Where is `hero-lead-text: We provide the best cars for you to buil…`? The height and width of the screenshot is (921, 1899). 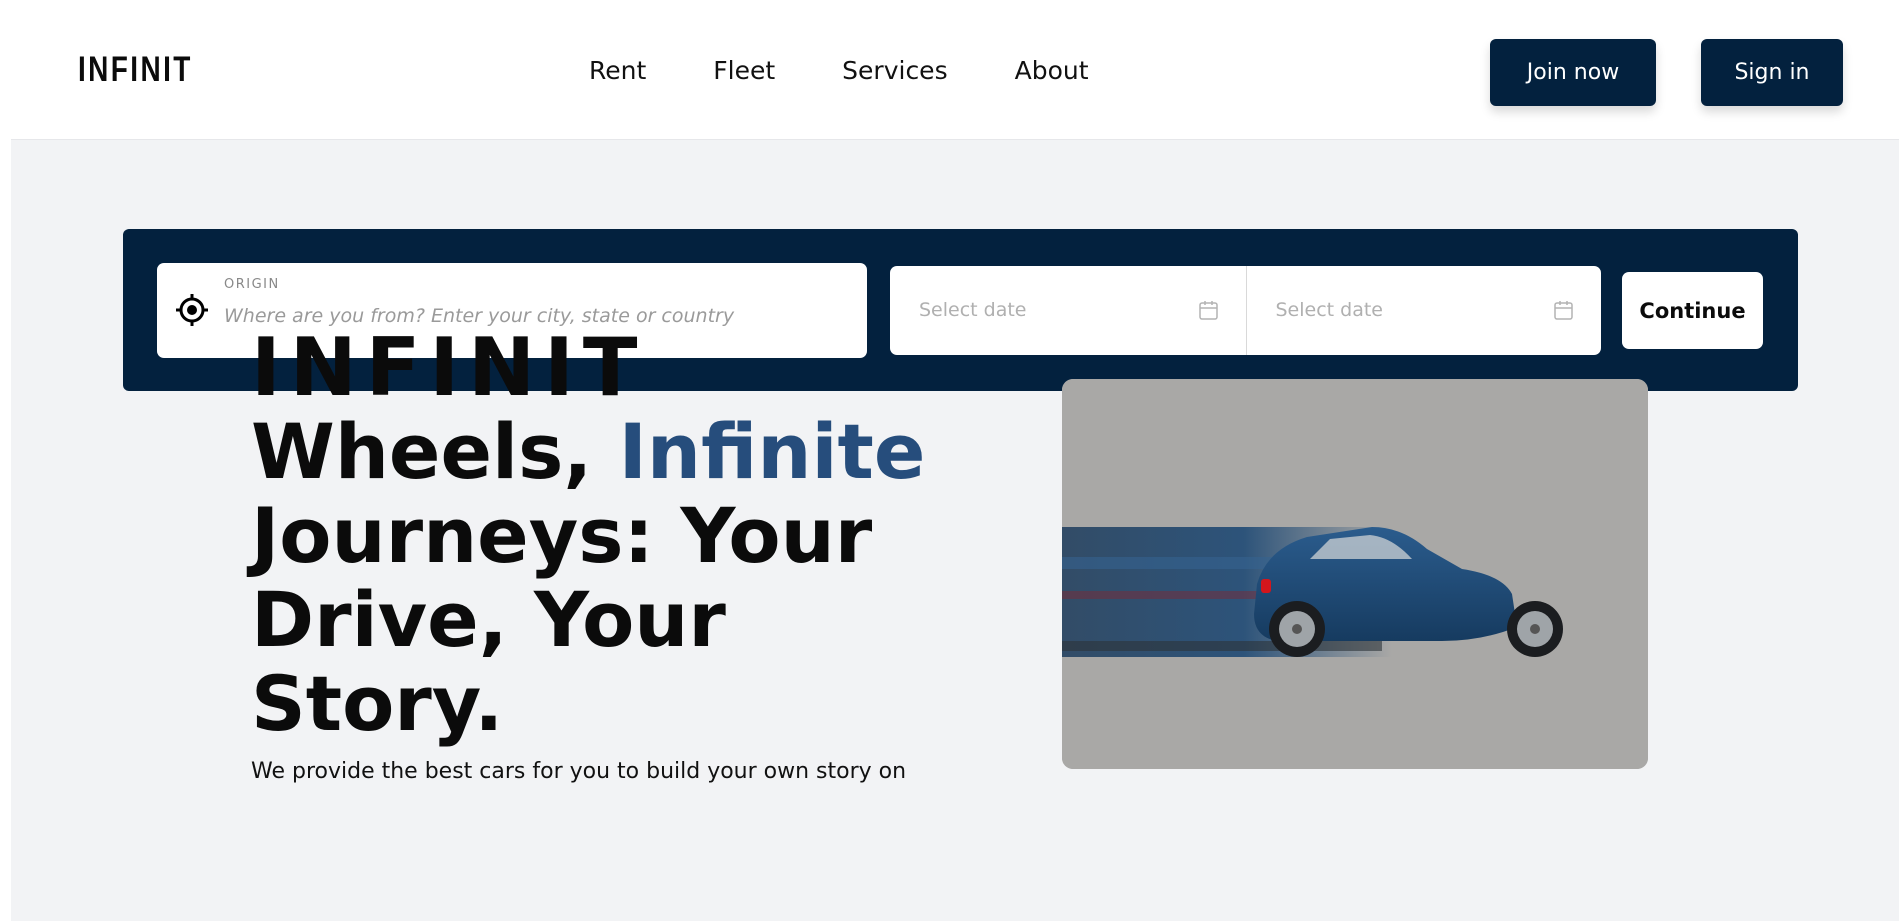
hero-lead-text: We provide the best cars for you to buil… is located at coordinates (579, 771).